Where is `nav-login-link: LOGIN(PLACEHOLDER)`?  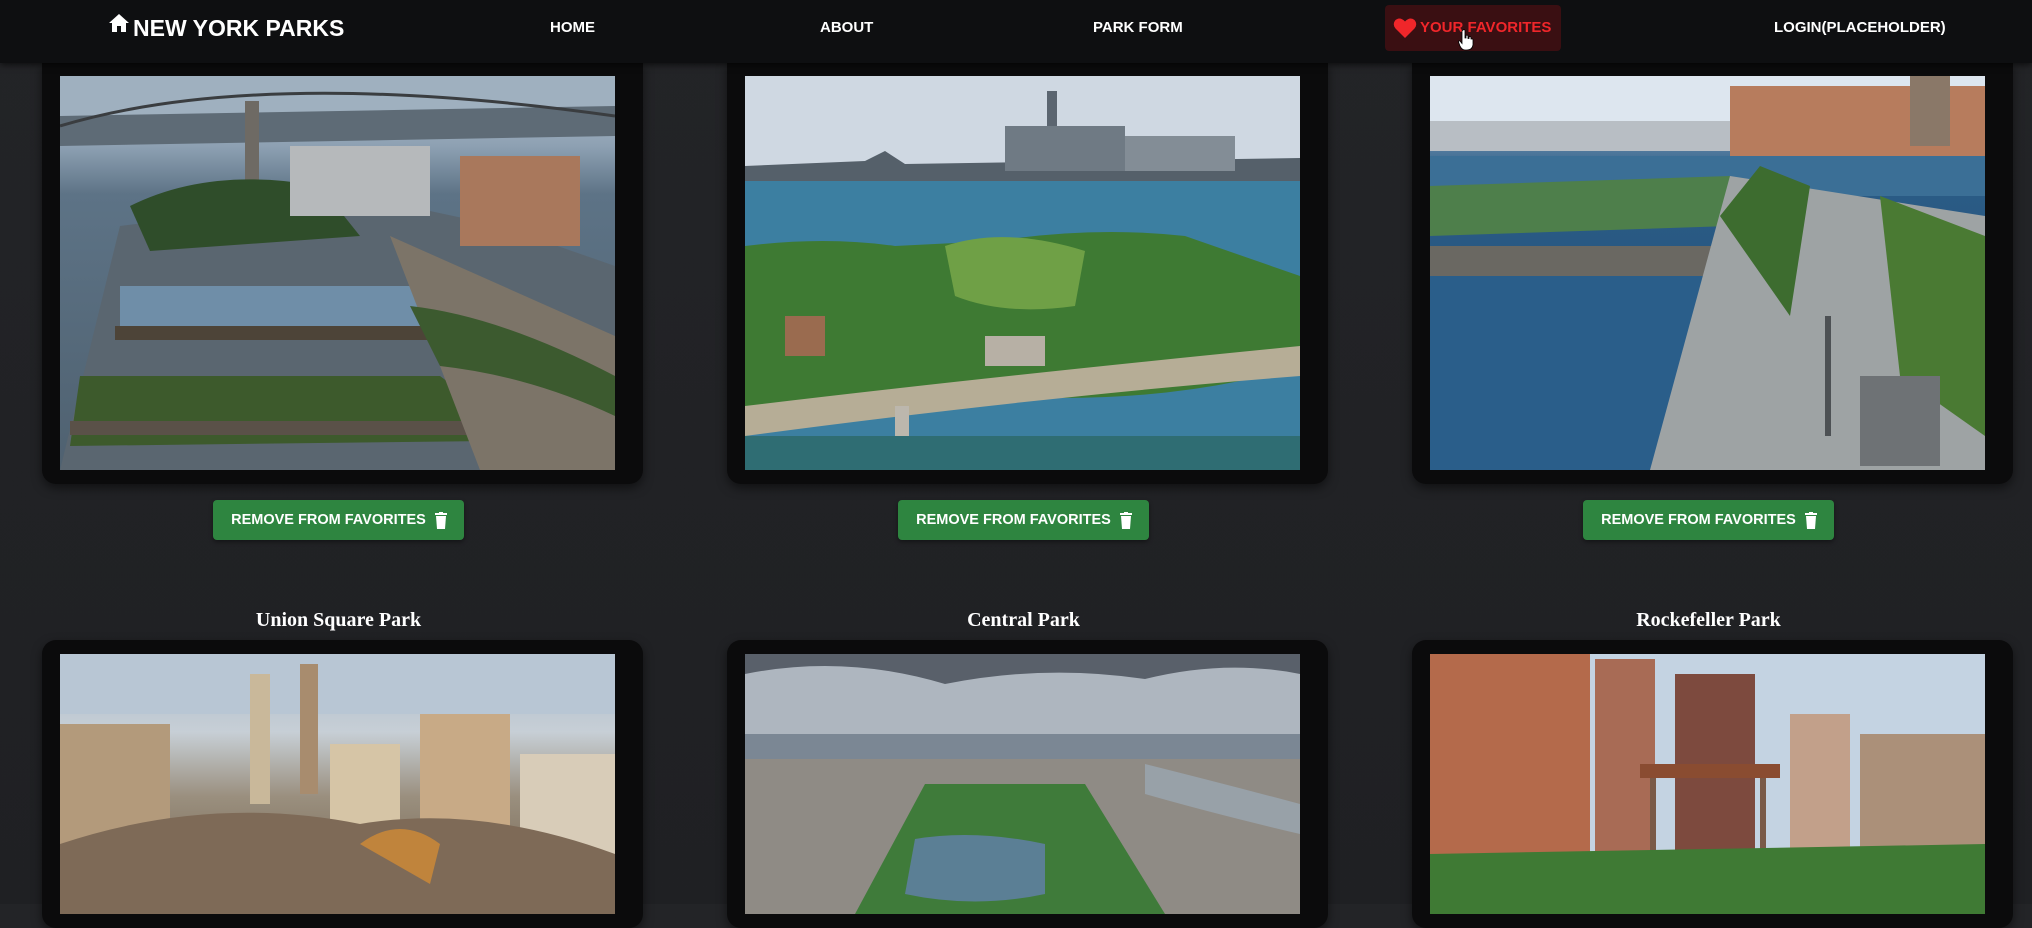 nav-login-link: LOGIN(PLACEHOLDER) is located at coordinates (1860, 28).